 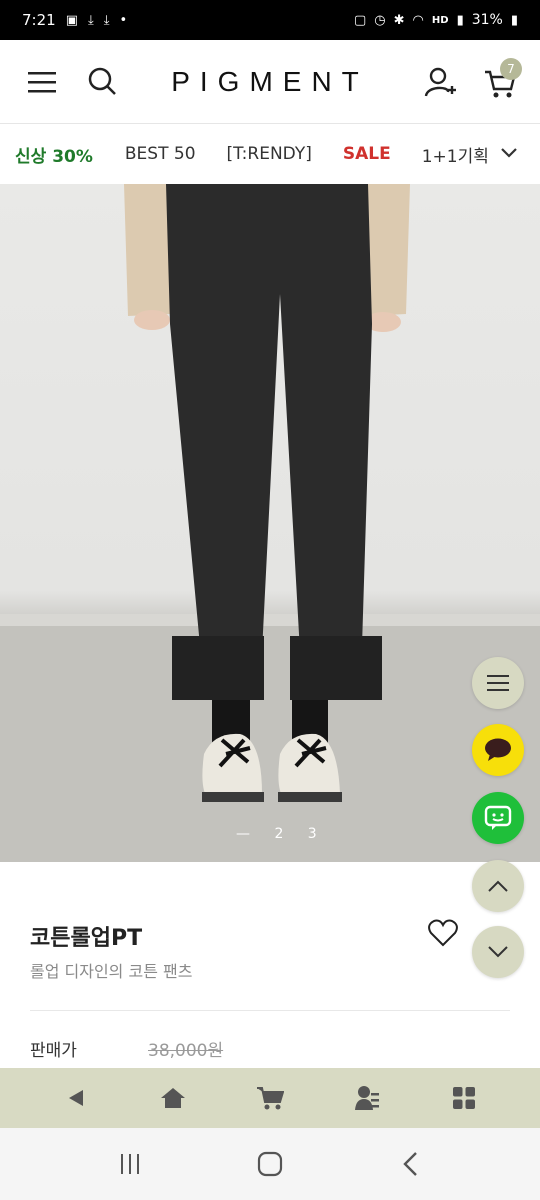 I want to click on status-bar: 7:21 ▣ ⤓ ⤓ • ▢ ◷ ✱ ◠ HD ▮ 31% ▮, so click(x=270, y=20).